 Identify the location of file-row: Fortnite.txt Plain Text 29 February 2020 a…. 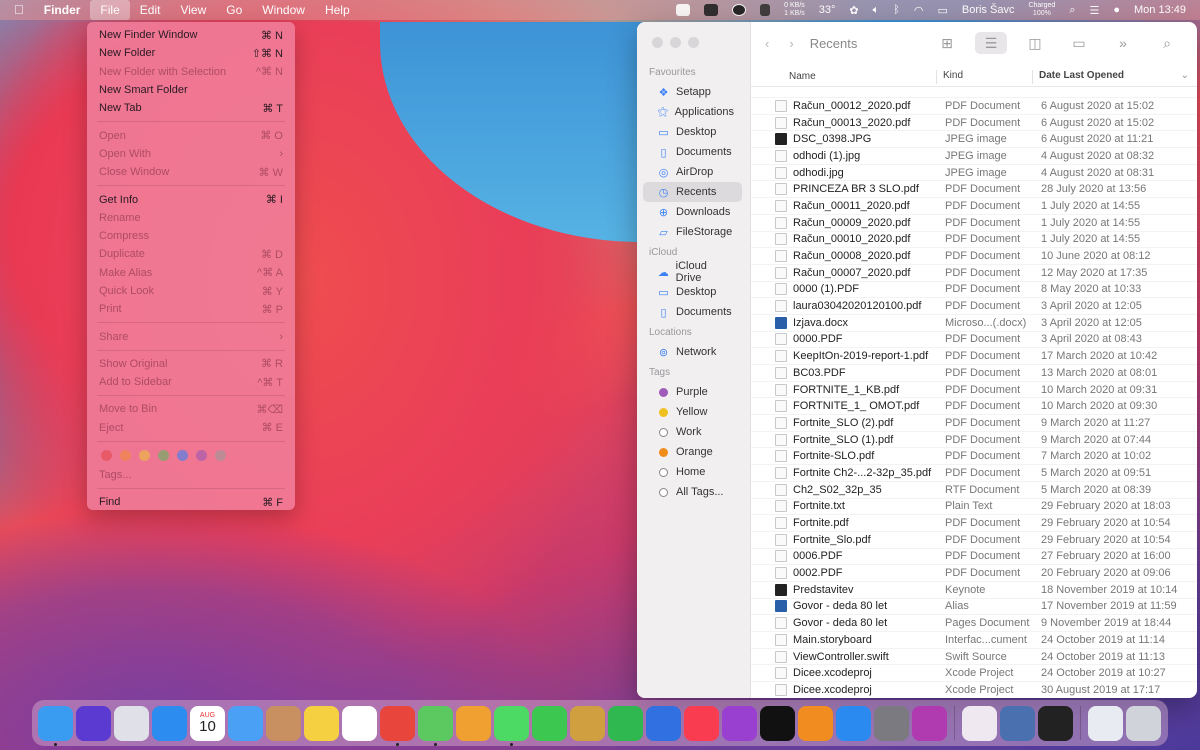
(974, 506).